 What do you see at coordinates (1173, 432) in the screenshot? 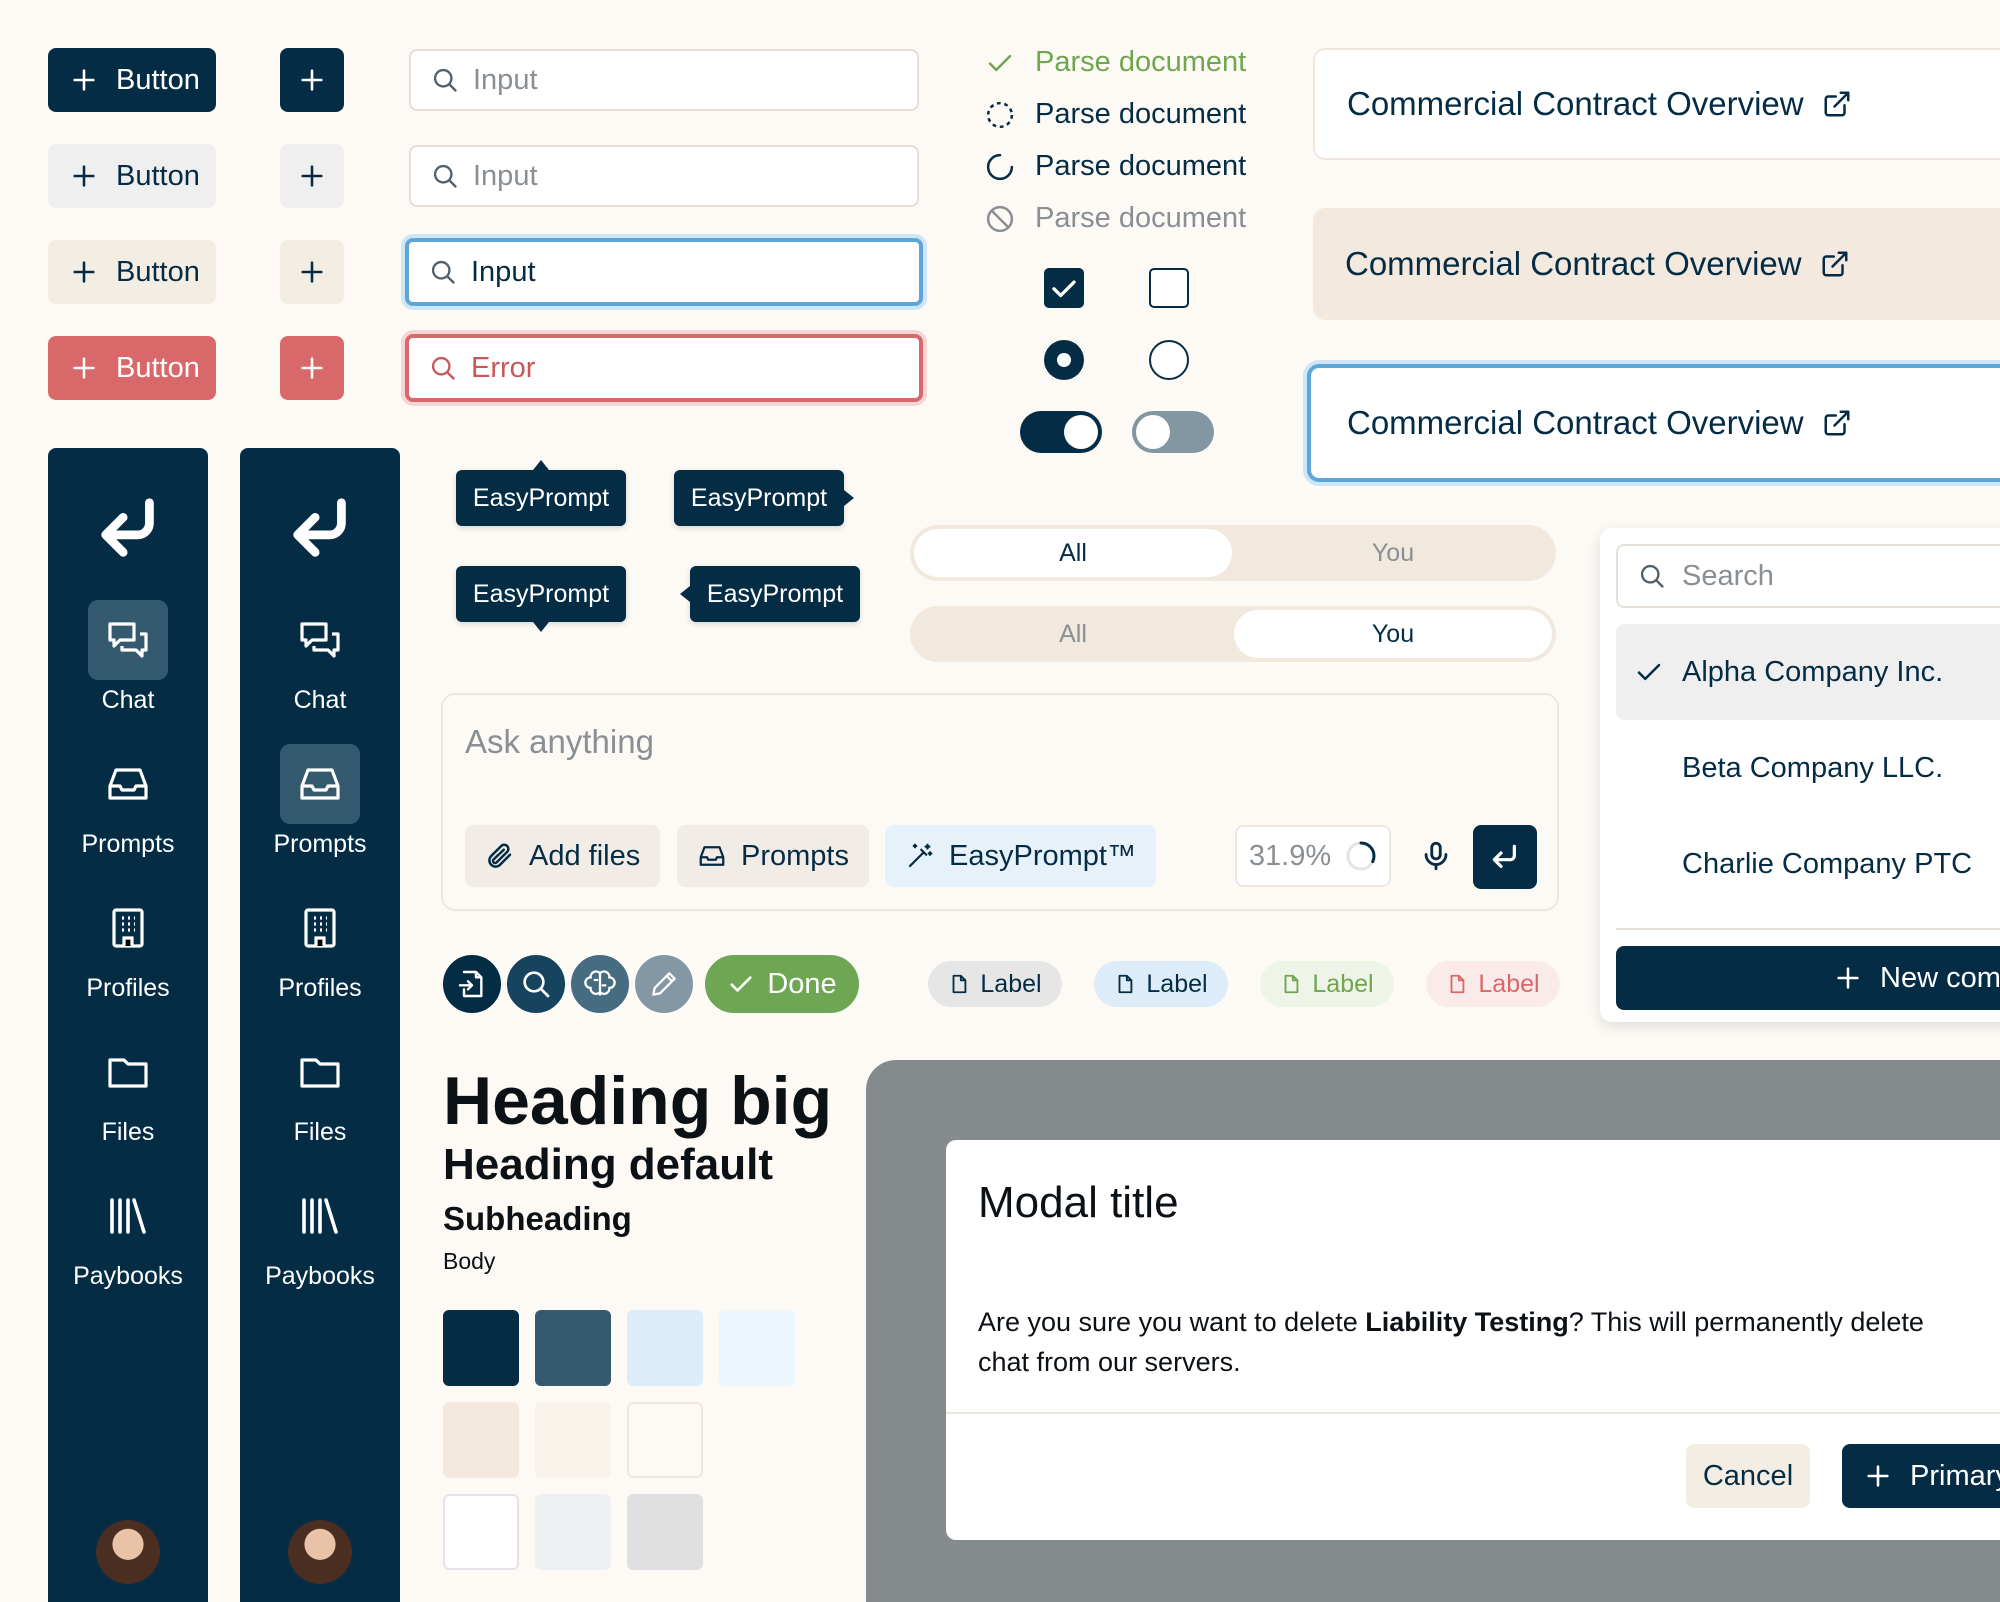
I see `toggle-off` at bounding box center [1173, 432].